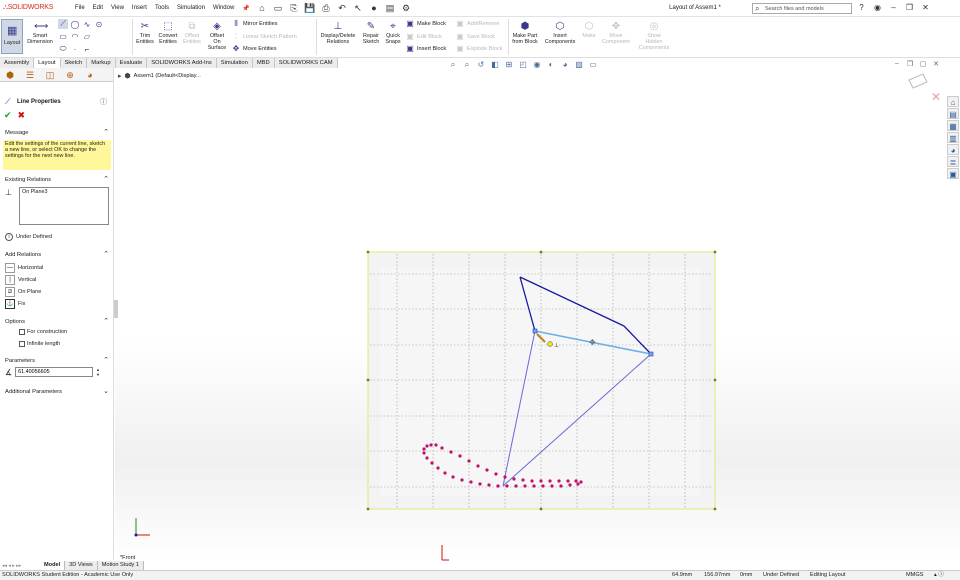 The image size is (960, 580). What do you see at coordinates (106, 392) in the screenshot?
I see `expand-chevron-icon: ⌄` at bounding box center [106, 392].